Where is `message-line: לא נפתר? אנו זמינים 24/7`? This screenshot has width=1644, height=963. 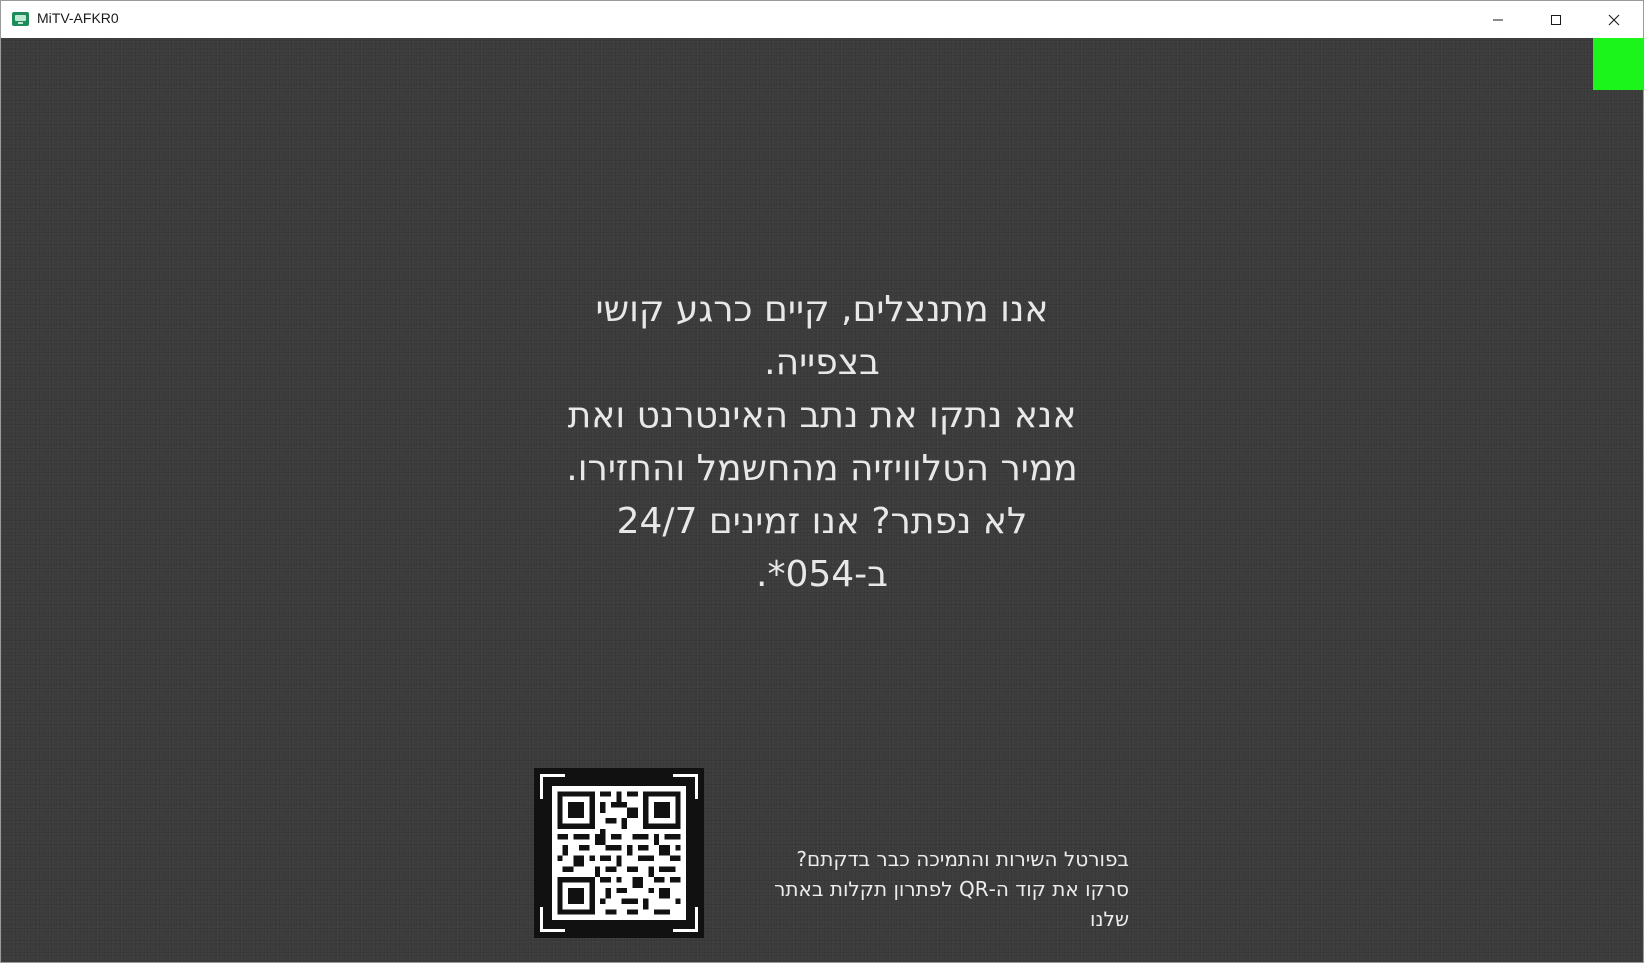 message-line: לא נפתר? אנו זמינים 24/7 is located at coordinates (822, 521).